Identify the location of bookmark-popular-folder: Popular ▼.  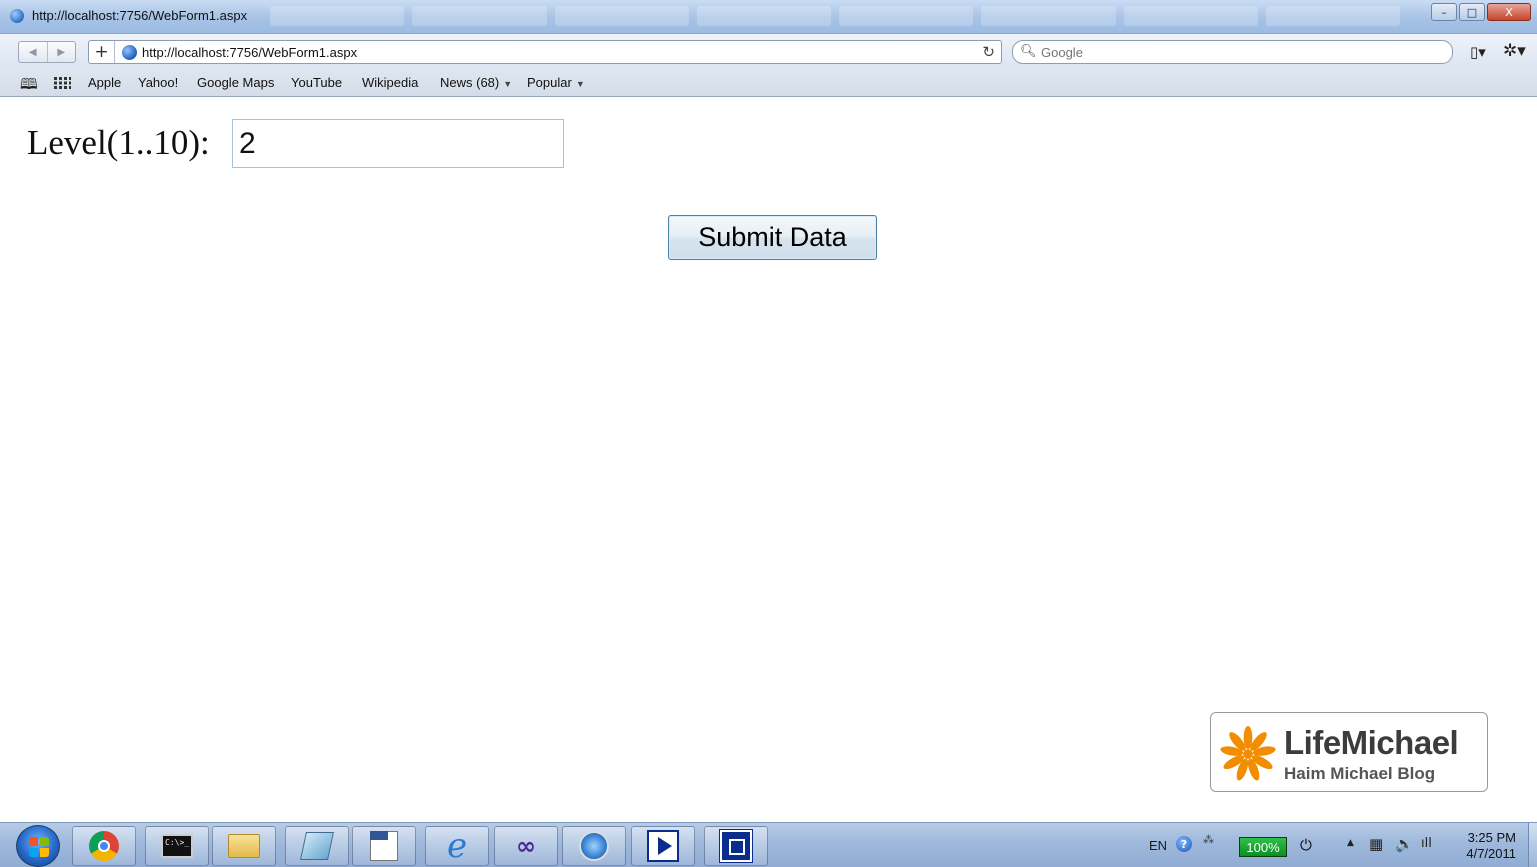
(556, 82).